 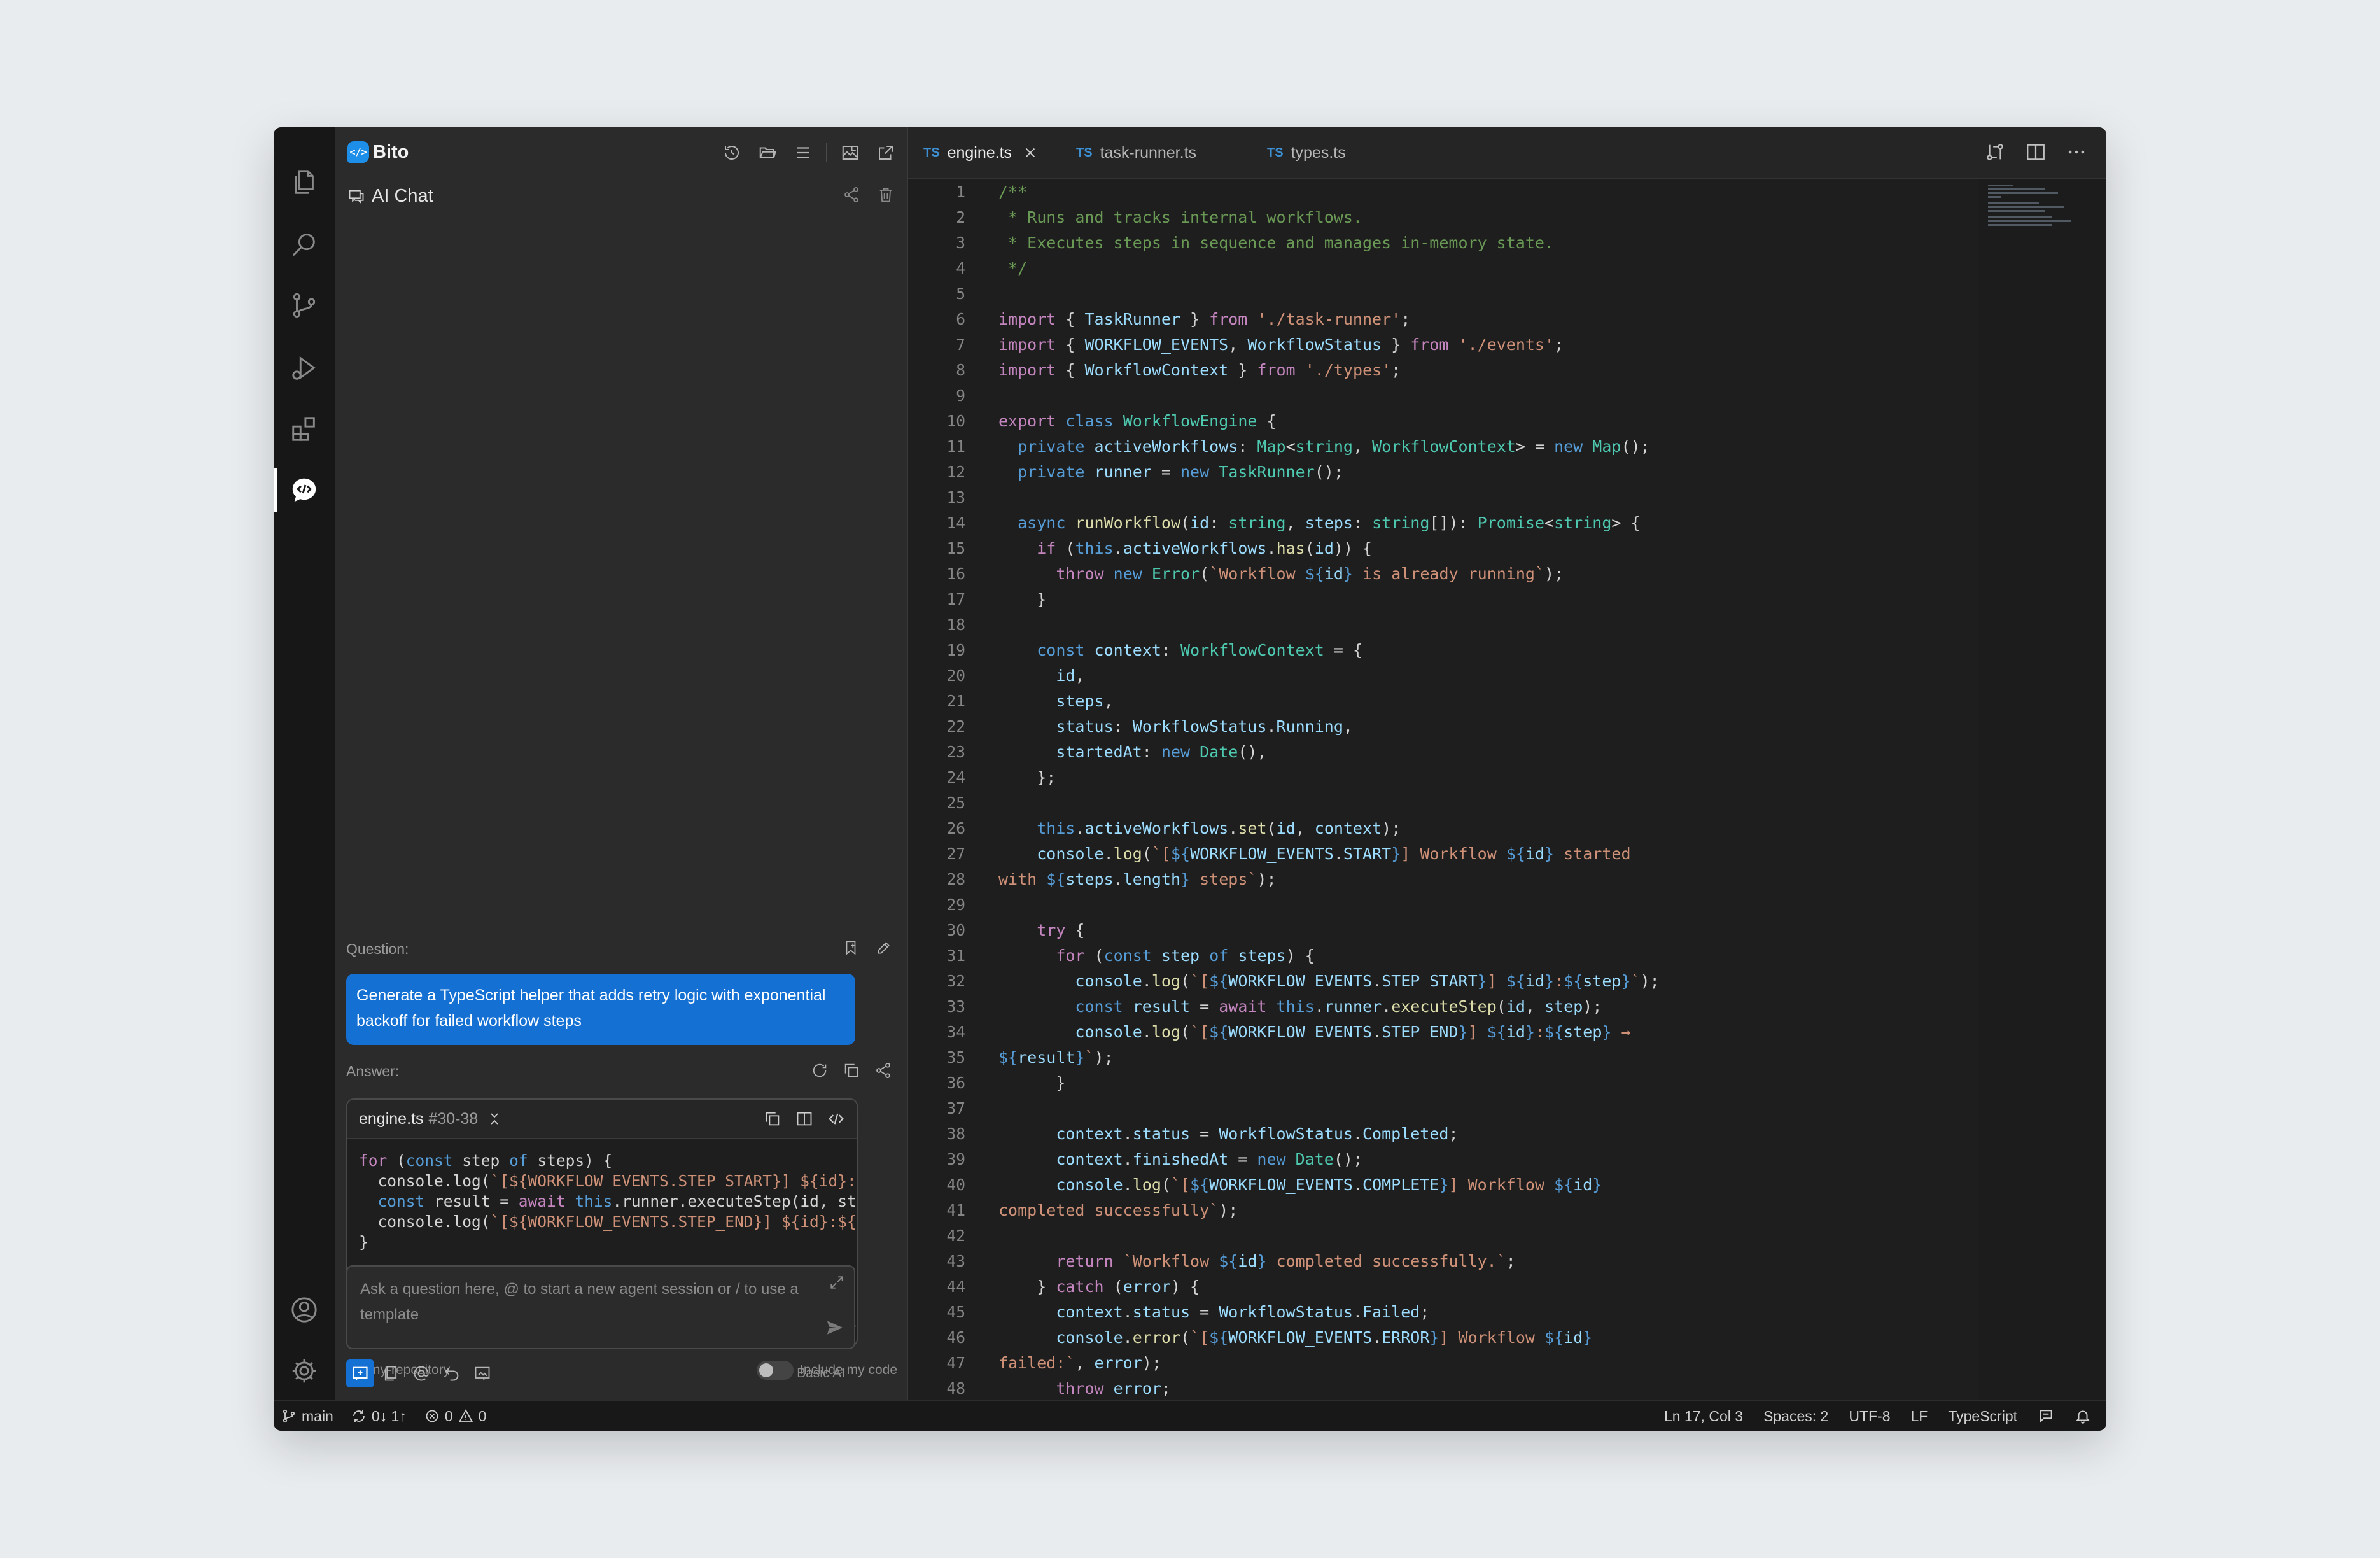 What do you see at coordinates (1030, 153) in the screenshot?
I see `close-icon` at bounding box center [1030, 153].